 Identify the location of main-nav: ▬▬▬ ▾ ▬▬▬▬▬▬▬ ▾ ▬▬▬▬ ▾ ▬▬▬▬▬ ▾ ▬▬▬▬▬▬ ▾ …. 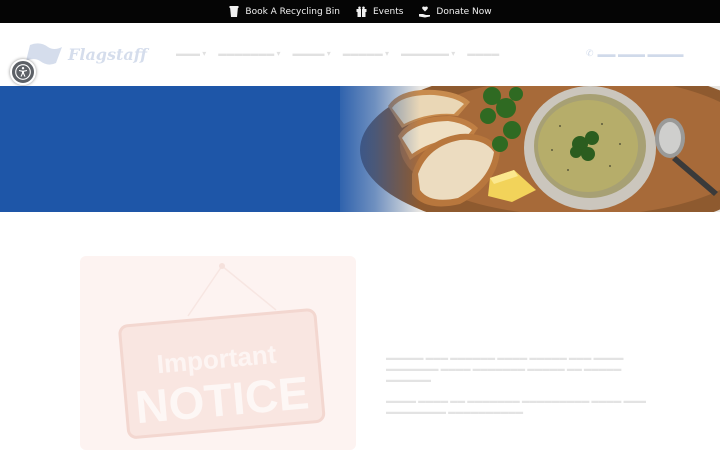
(337, 53).